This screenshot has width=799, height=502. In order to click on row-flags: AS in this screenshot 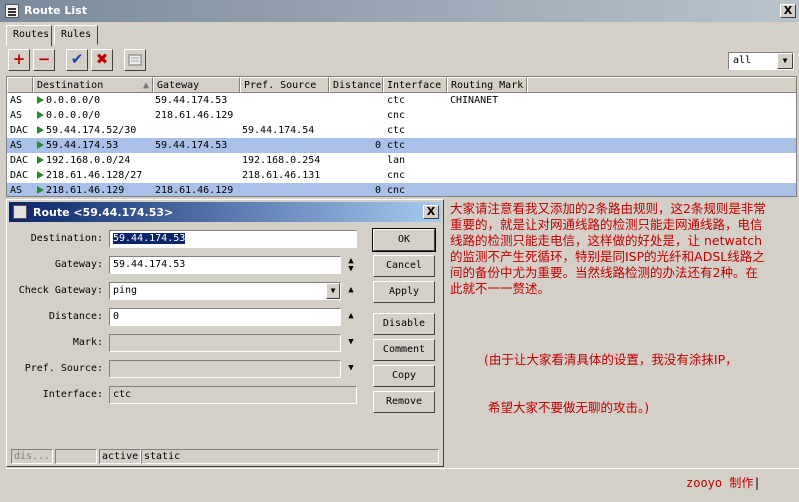, I will do `click(16, 145)`.